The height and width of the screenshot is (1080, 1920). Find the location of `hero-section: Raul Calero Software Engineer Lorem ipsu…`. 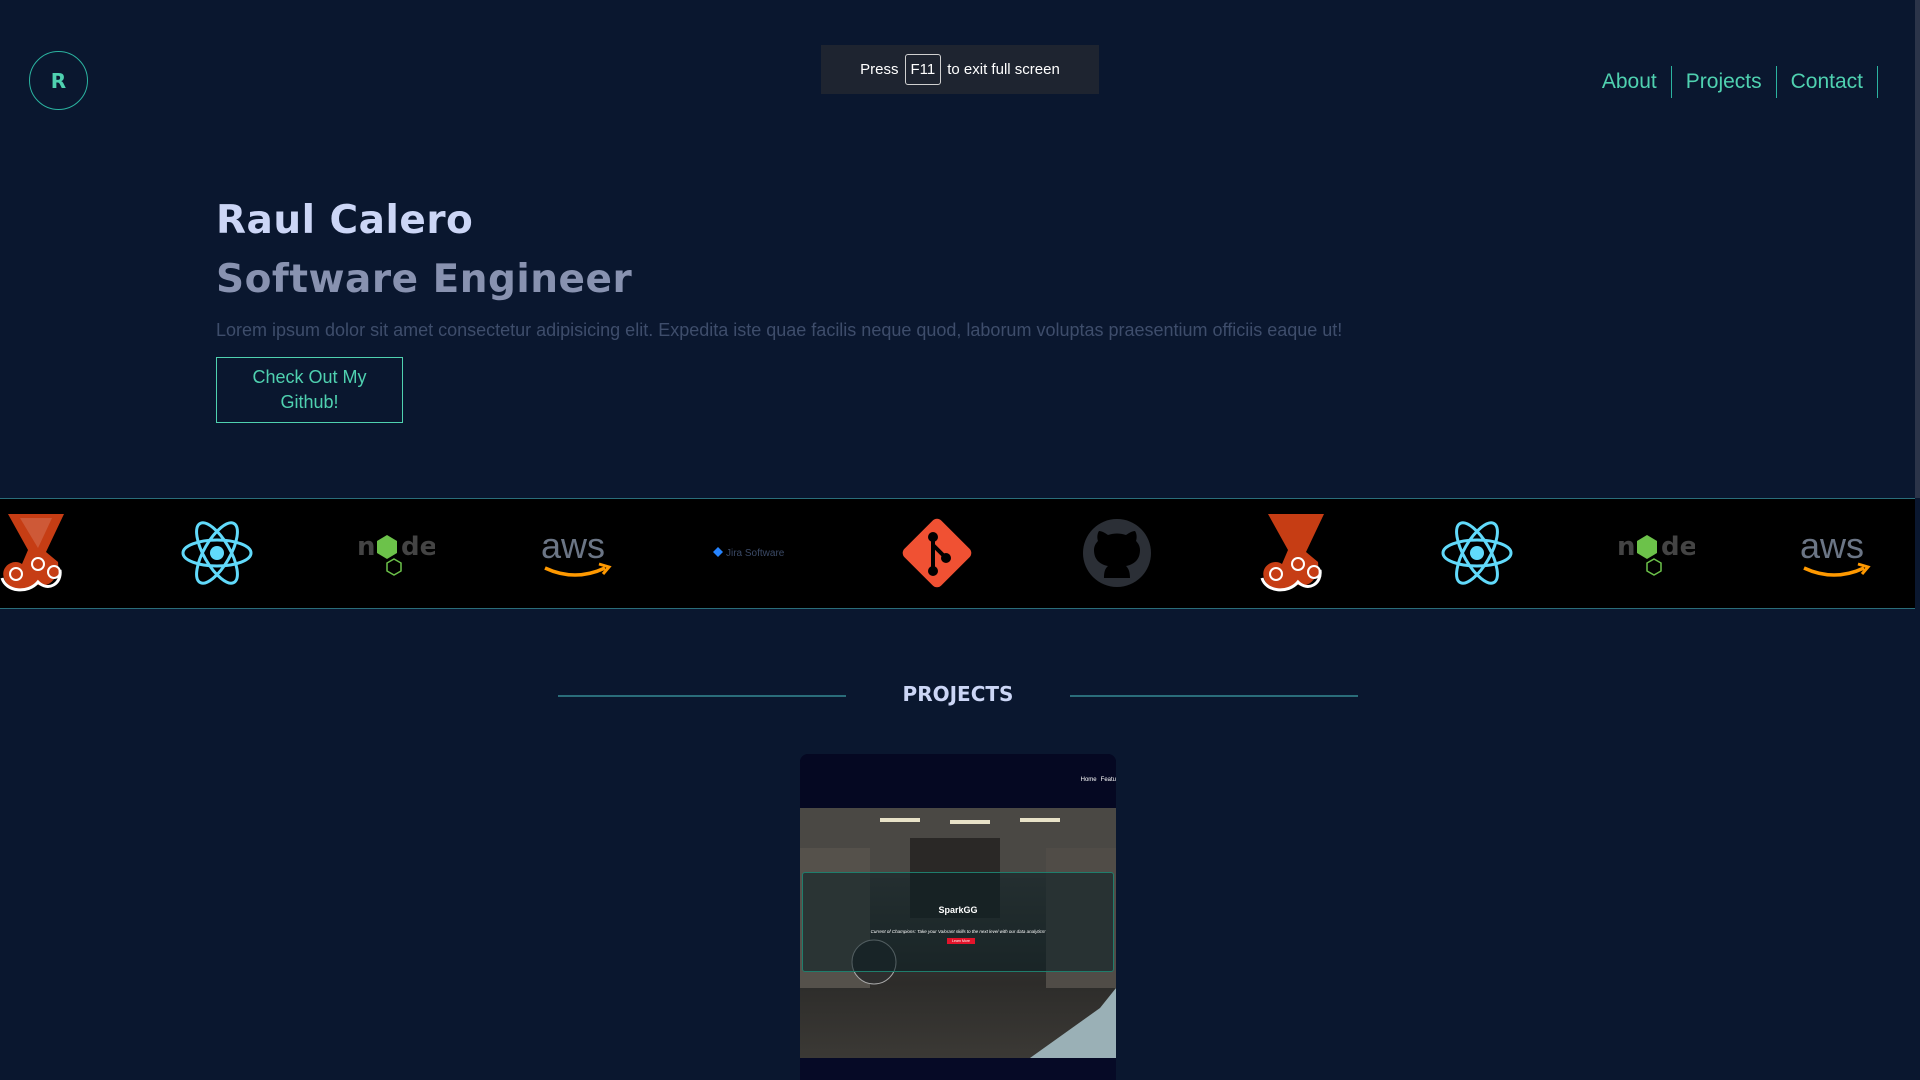

hero-section: Raul Calero Software Engineer Lorem ipsu… is located at coordinates (816, 310).